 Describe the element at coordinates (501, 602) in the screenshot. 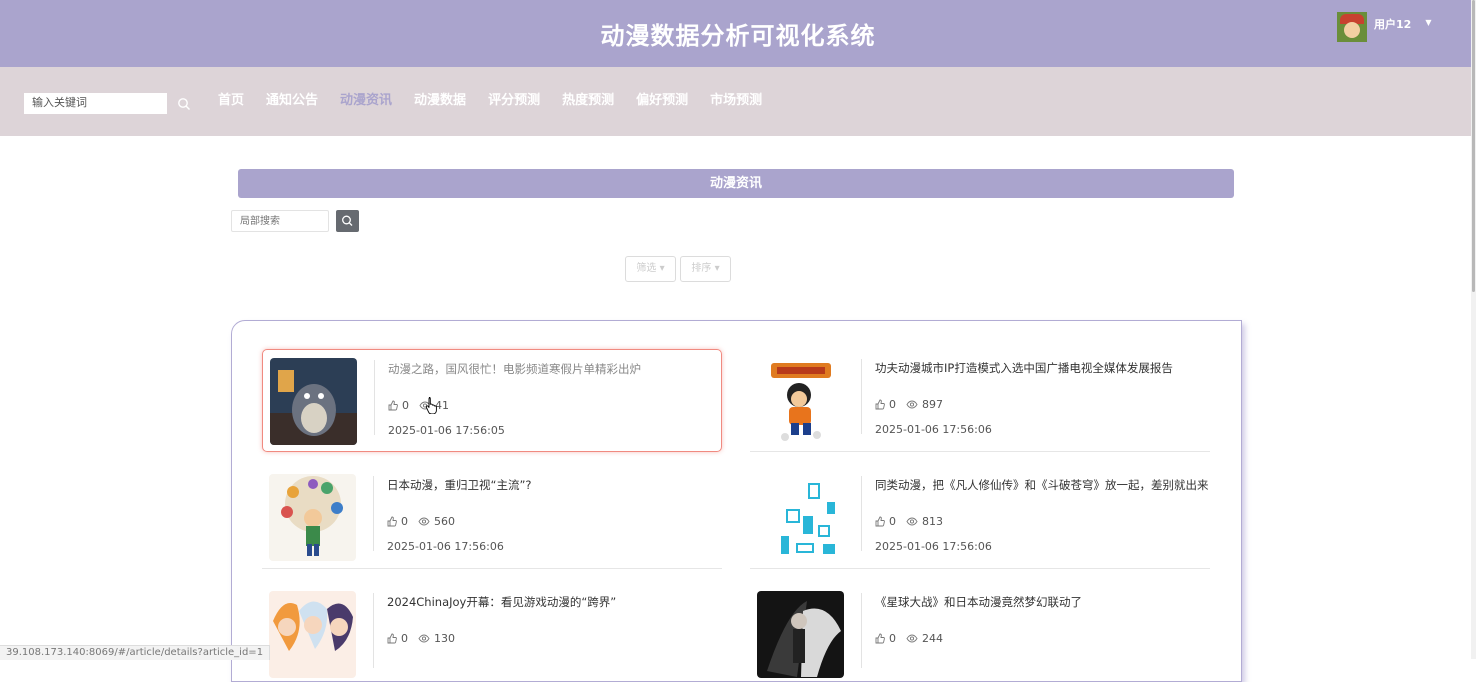

I see `article-title: 2024ChinaJoy开幕：看见游戏动漫的“跨界”` at that location.